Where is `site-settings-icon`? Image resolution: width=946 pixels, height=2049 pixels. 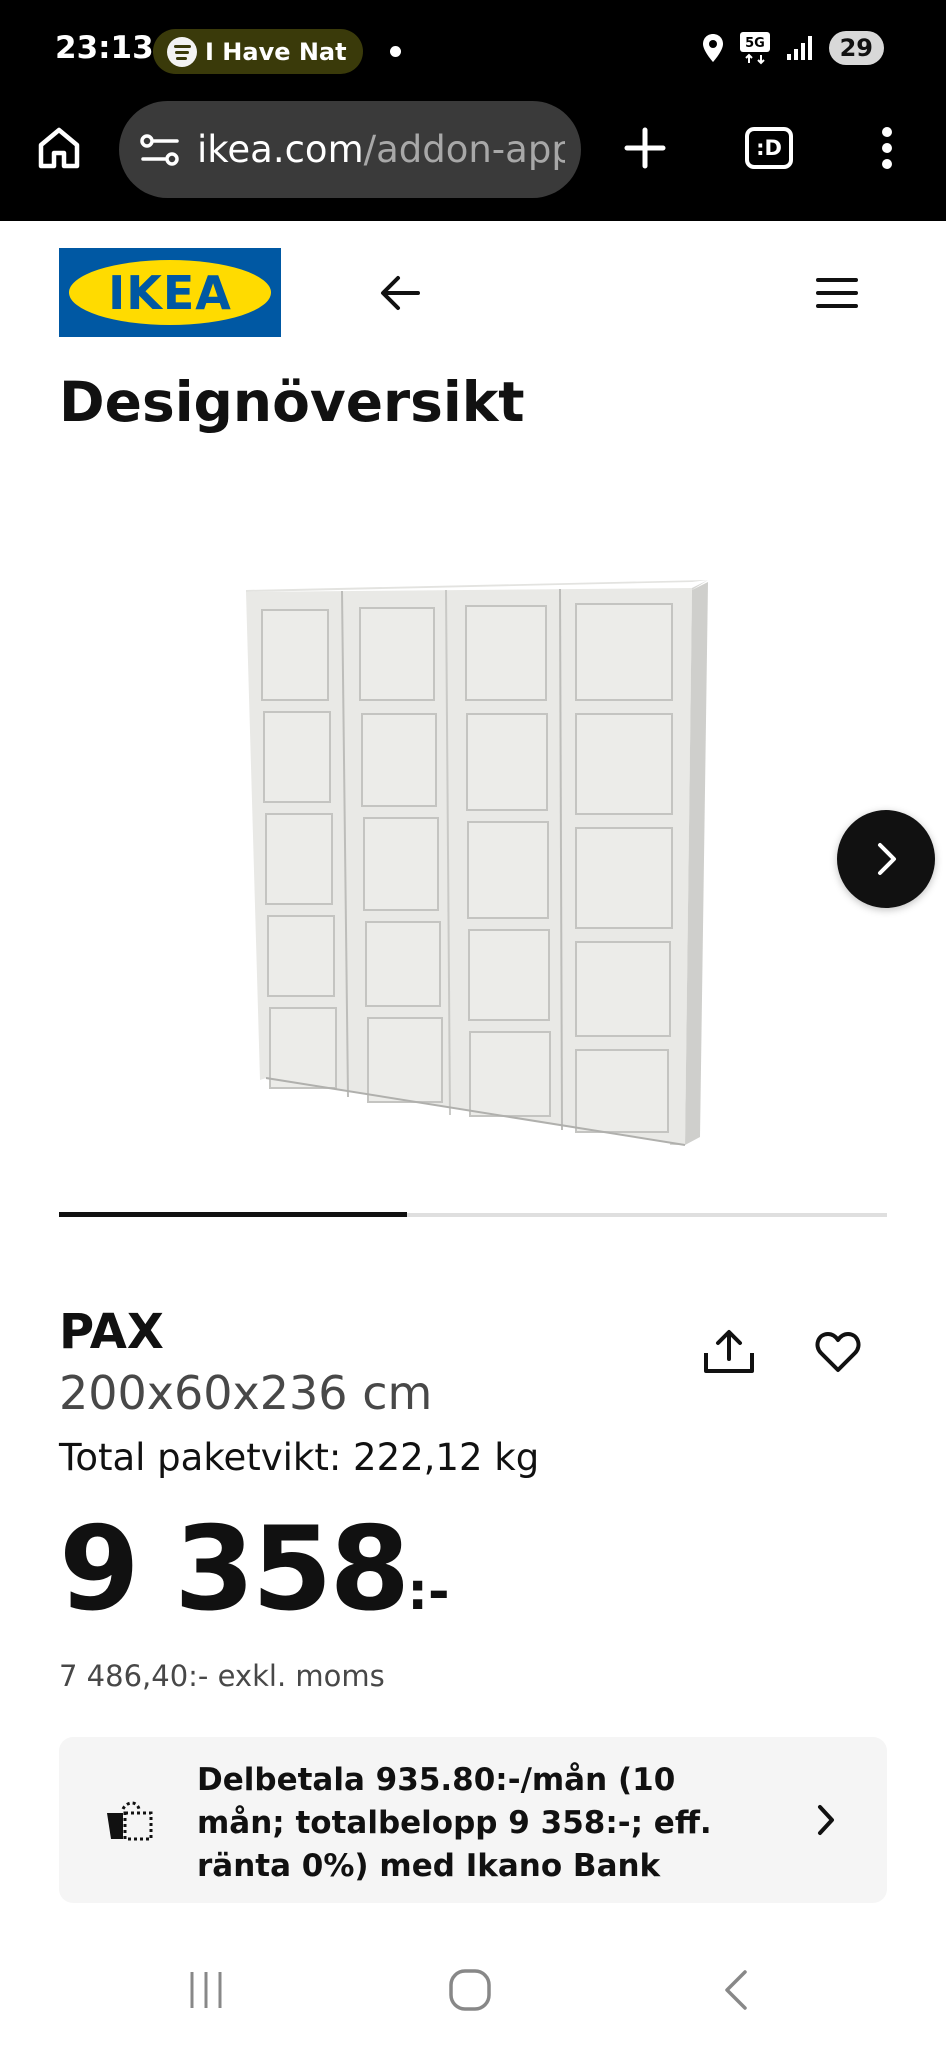
site-settings-icon is located at coordinates (160, 150).